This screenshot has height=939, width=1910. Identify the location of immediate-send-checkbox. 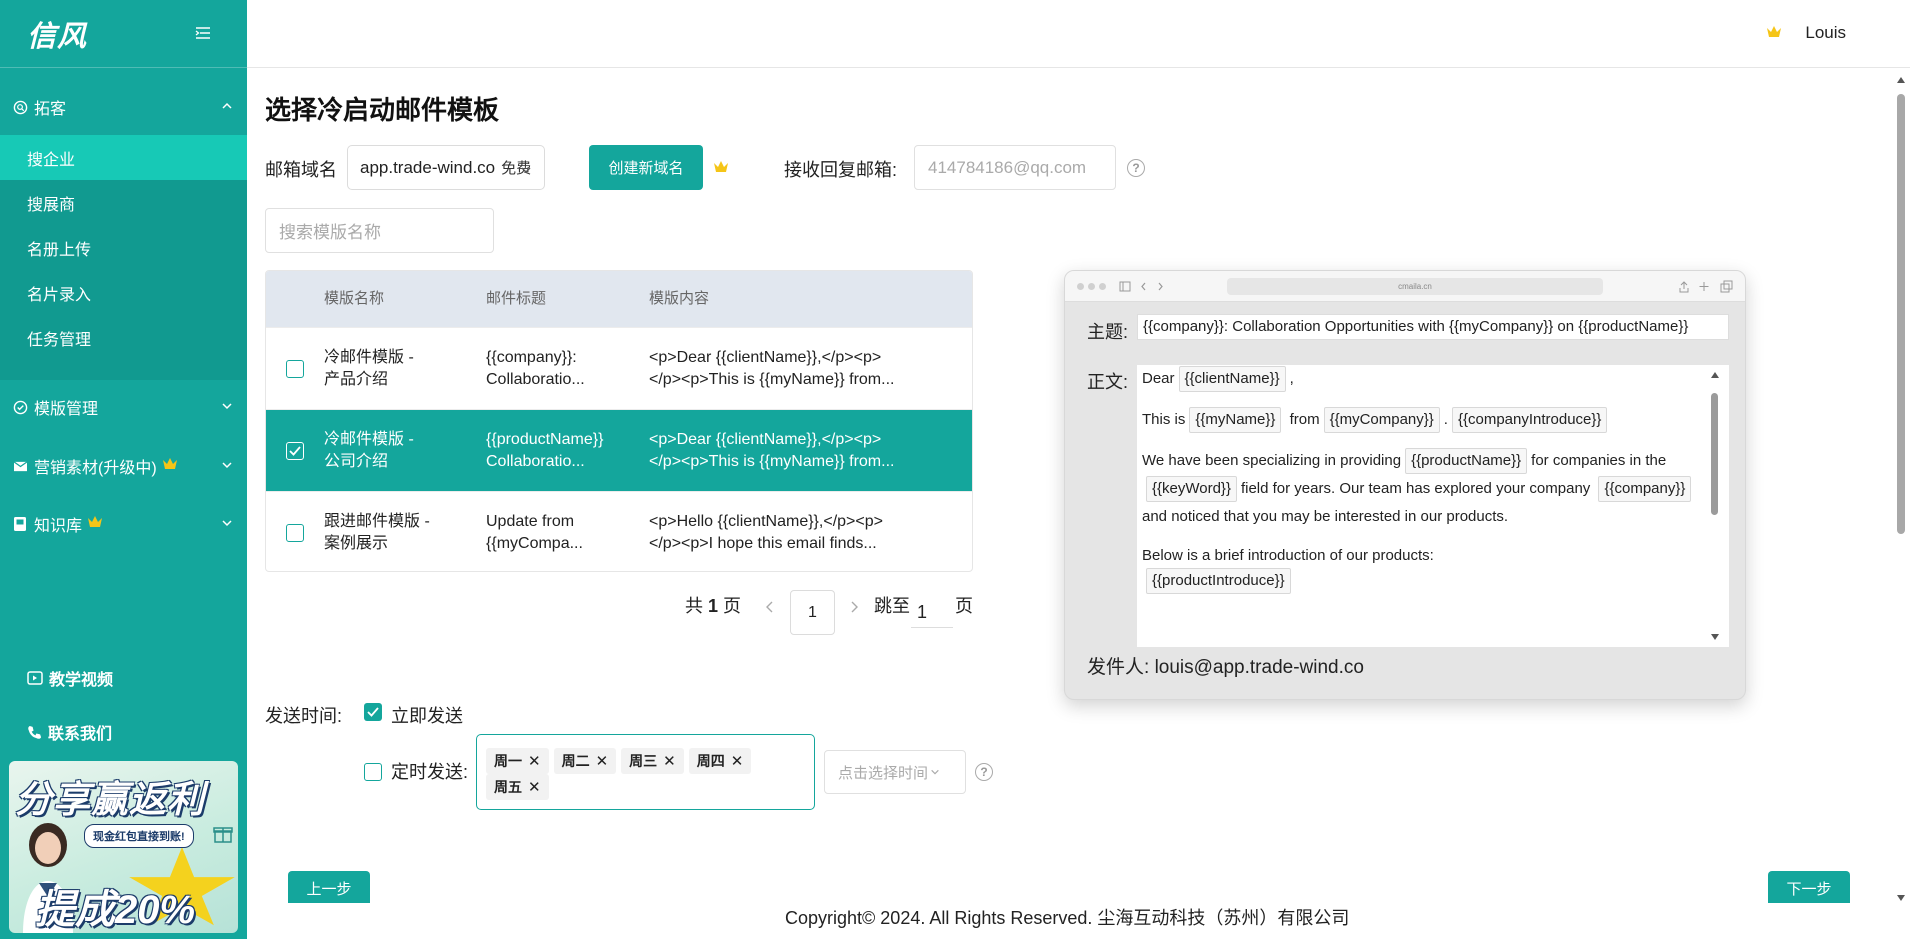
(373, 712).